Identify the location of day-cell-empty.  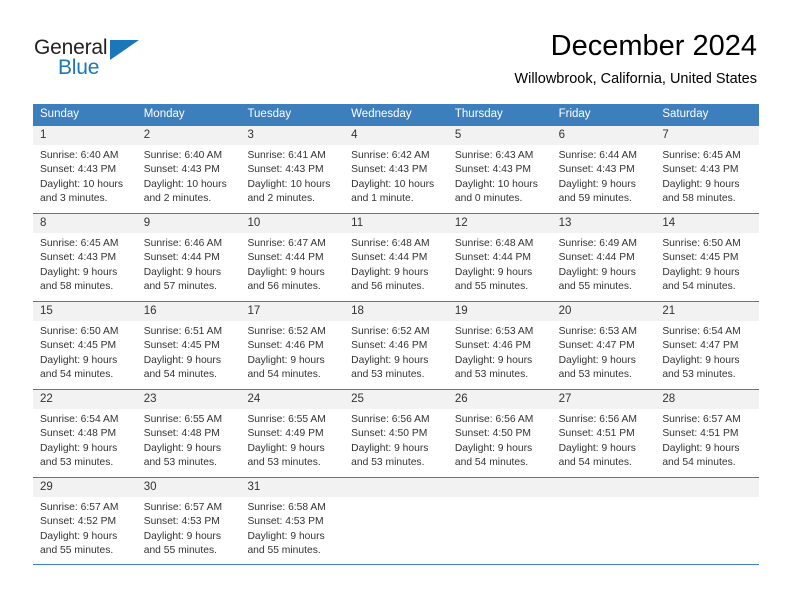
(396, 521).